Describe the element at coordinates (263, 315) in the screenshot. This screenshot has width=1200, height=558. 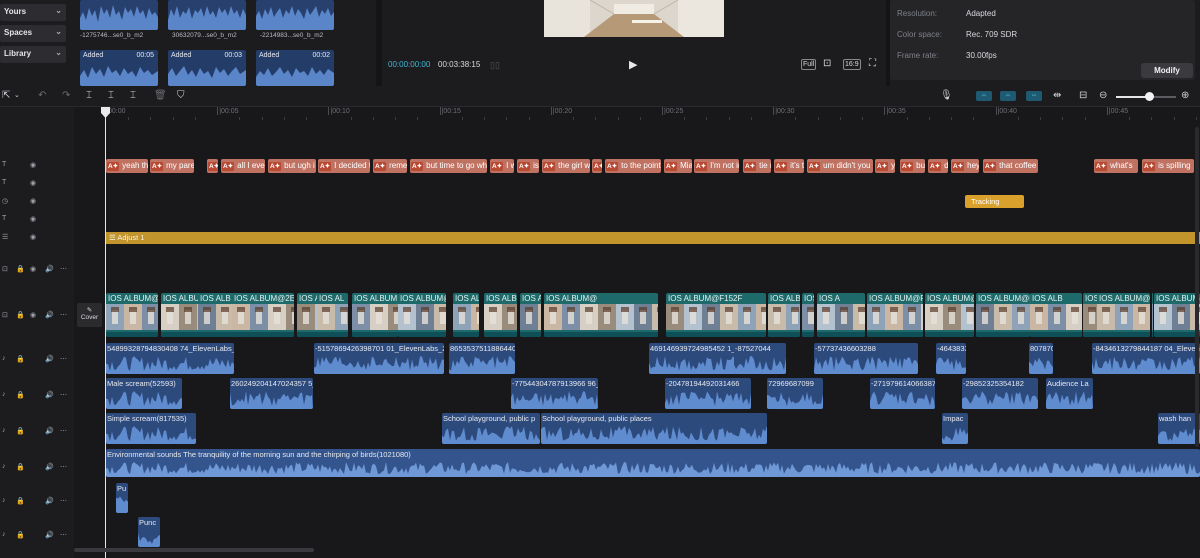
I see `video-clip: IOS ALBUM@2E` at that location.